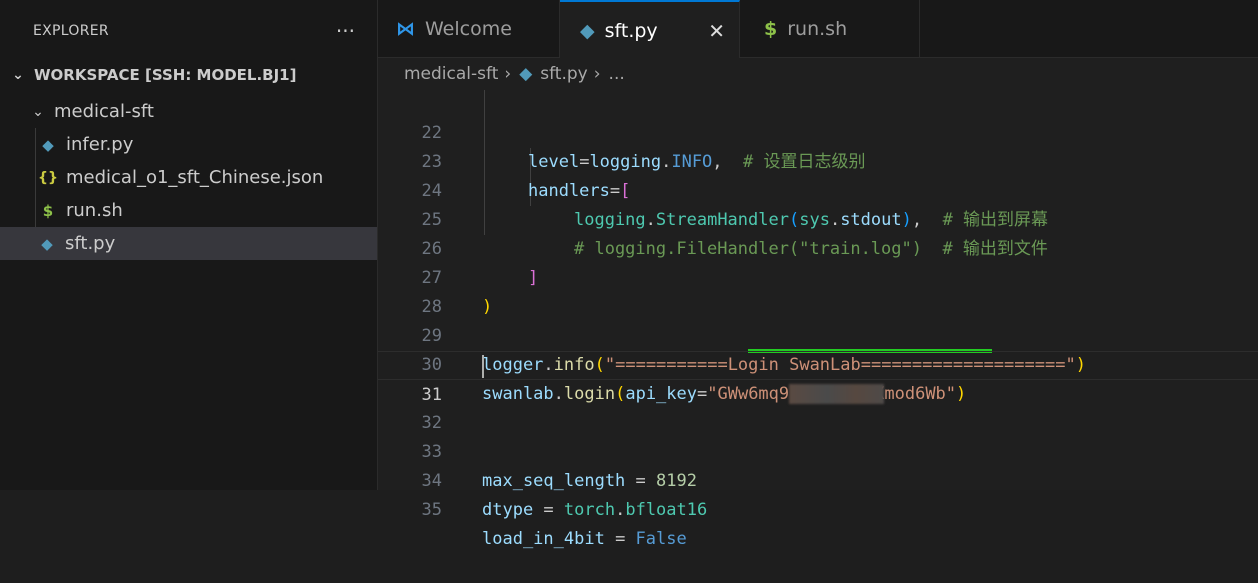 The height and width of the screenshot is (583, 1258). Describe the element at coordinates (94, 210) in the screenshot. I see `file-label: run.sh` at that location.